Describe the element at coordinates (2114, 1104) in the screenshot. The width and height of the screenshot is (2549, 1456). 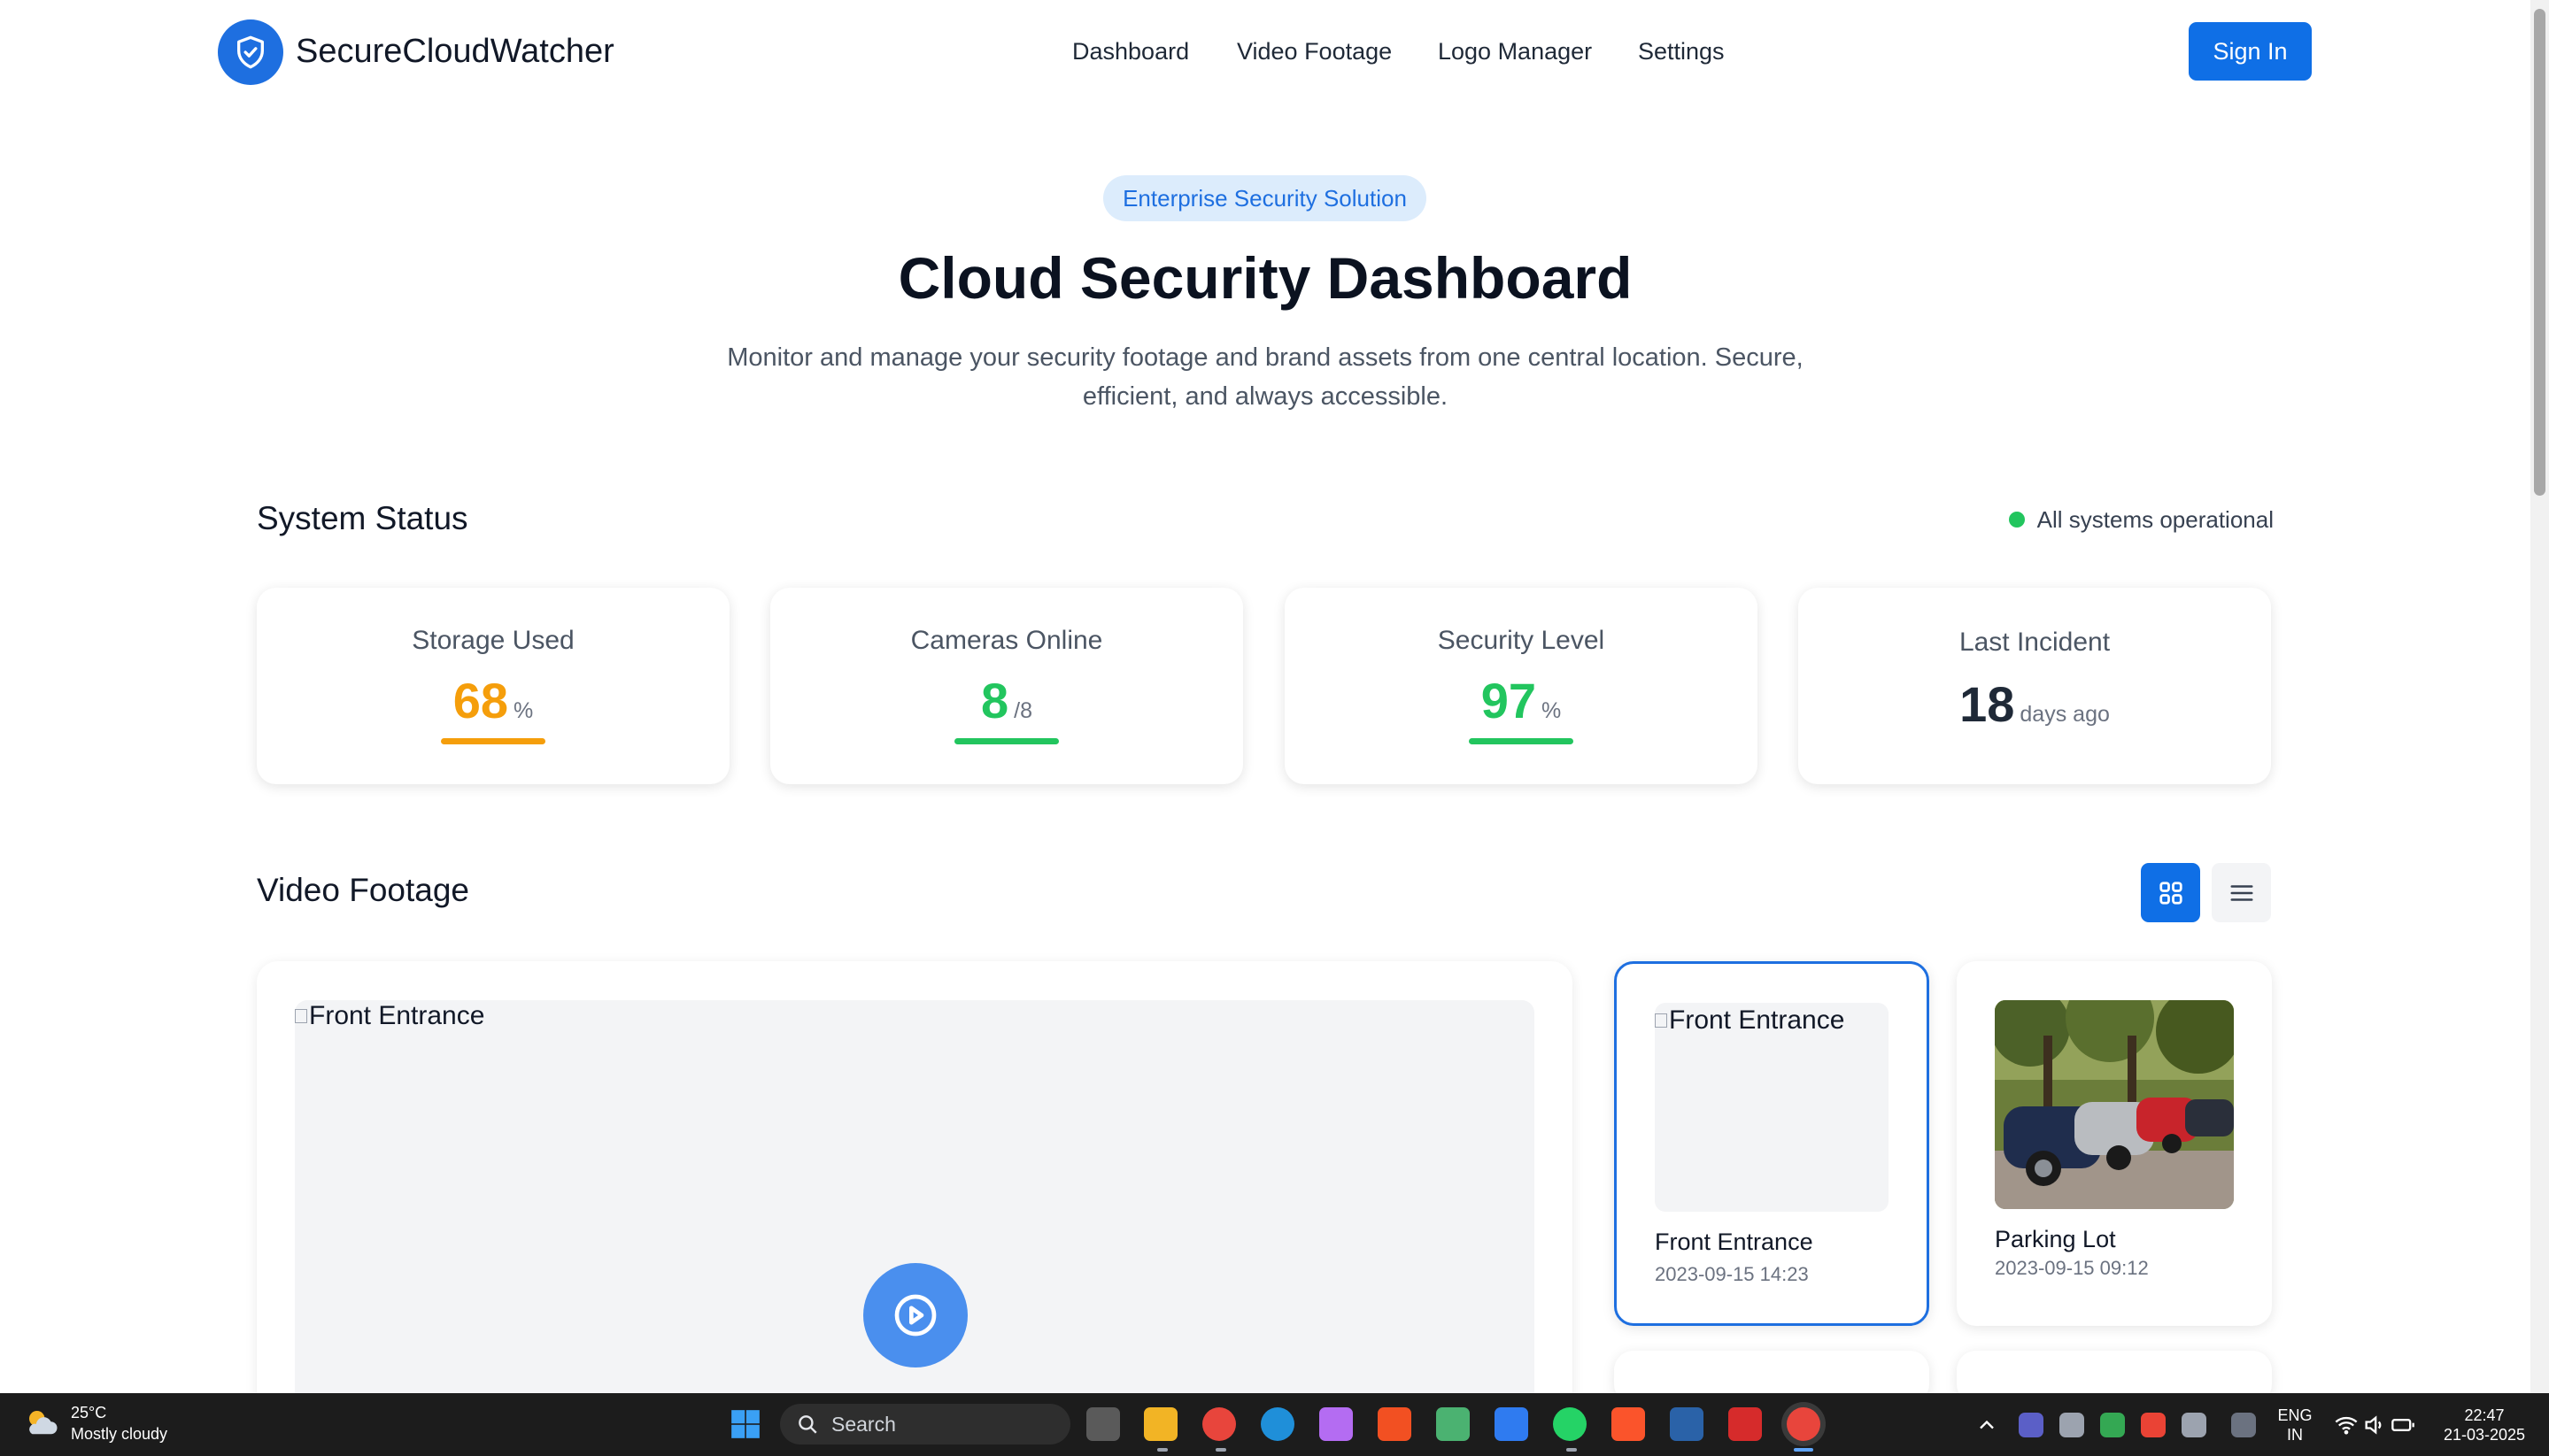
I see `parking-lot-image` at that location.